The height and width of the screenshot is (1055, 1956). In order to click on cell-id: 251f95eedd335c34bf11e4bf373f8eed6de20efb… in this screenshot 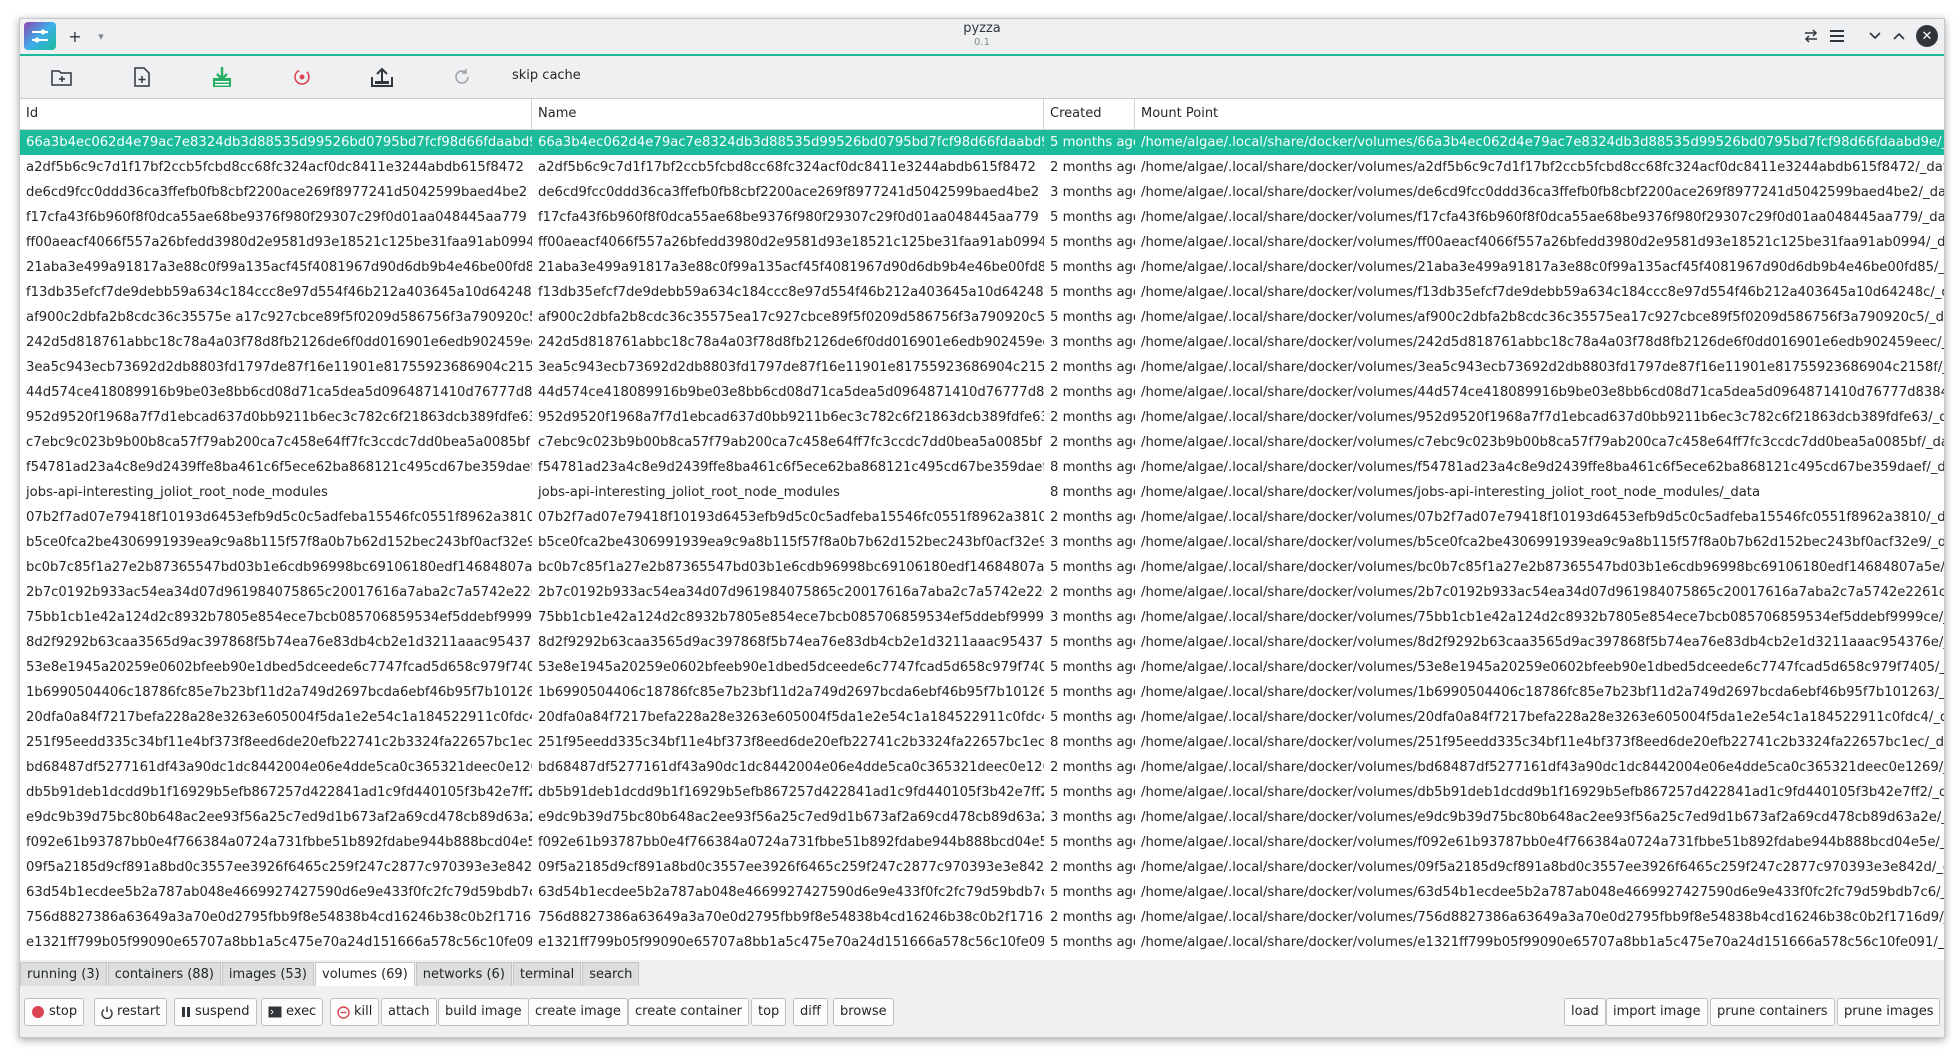, I will do `click(279, 742)`.